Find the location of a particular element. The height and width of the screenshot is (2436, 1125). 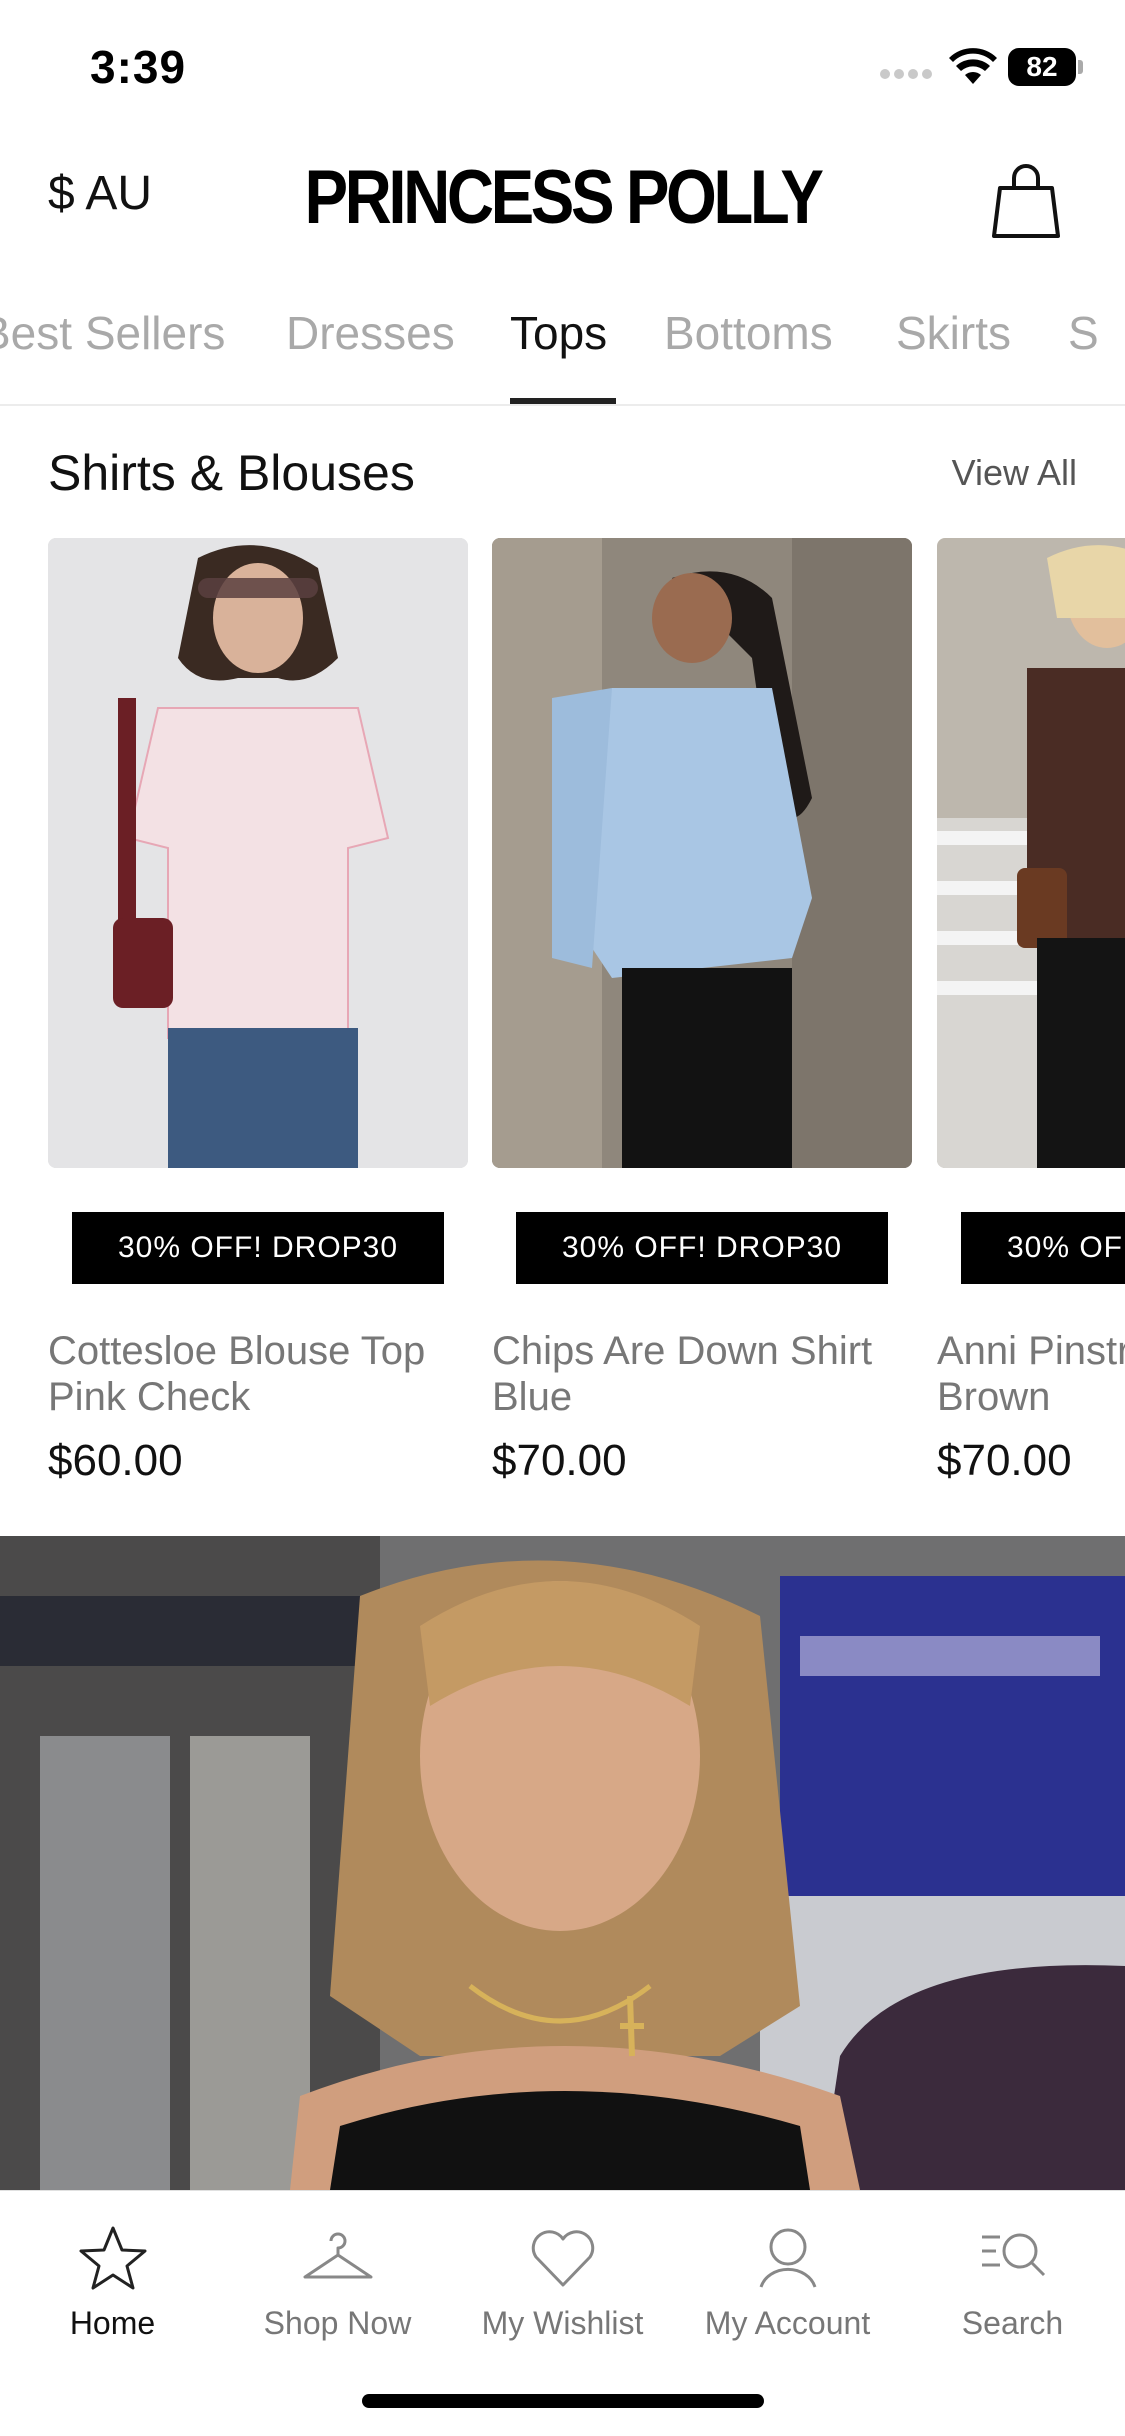

shopping-bag-icon is located at coordinates (1026, 200).